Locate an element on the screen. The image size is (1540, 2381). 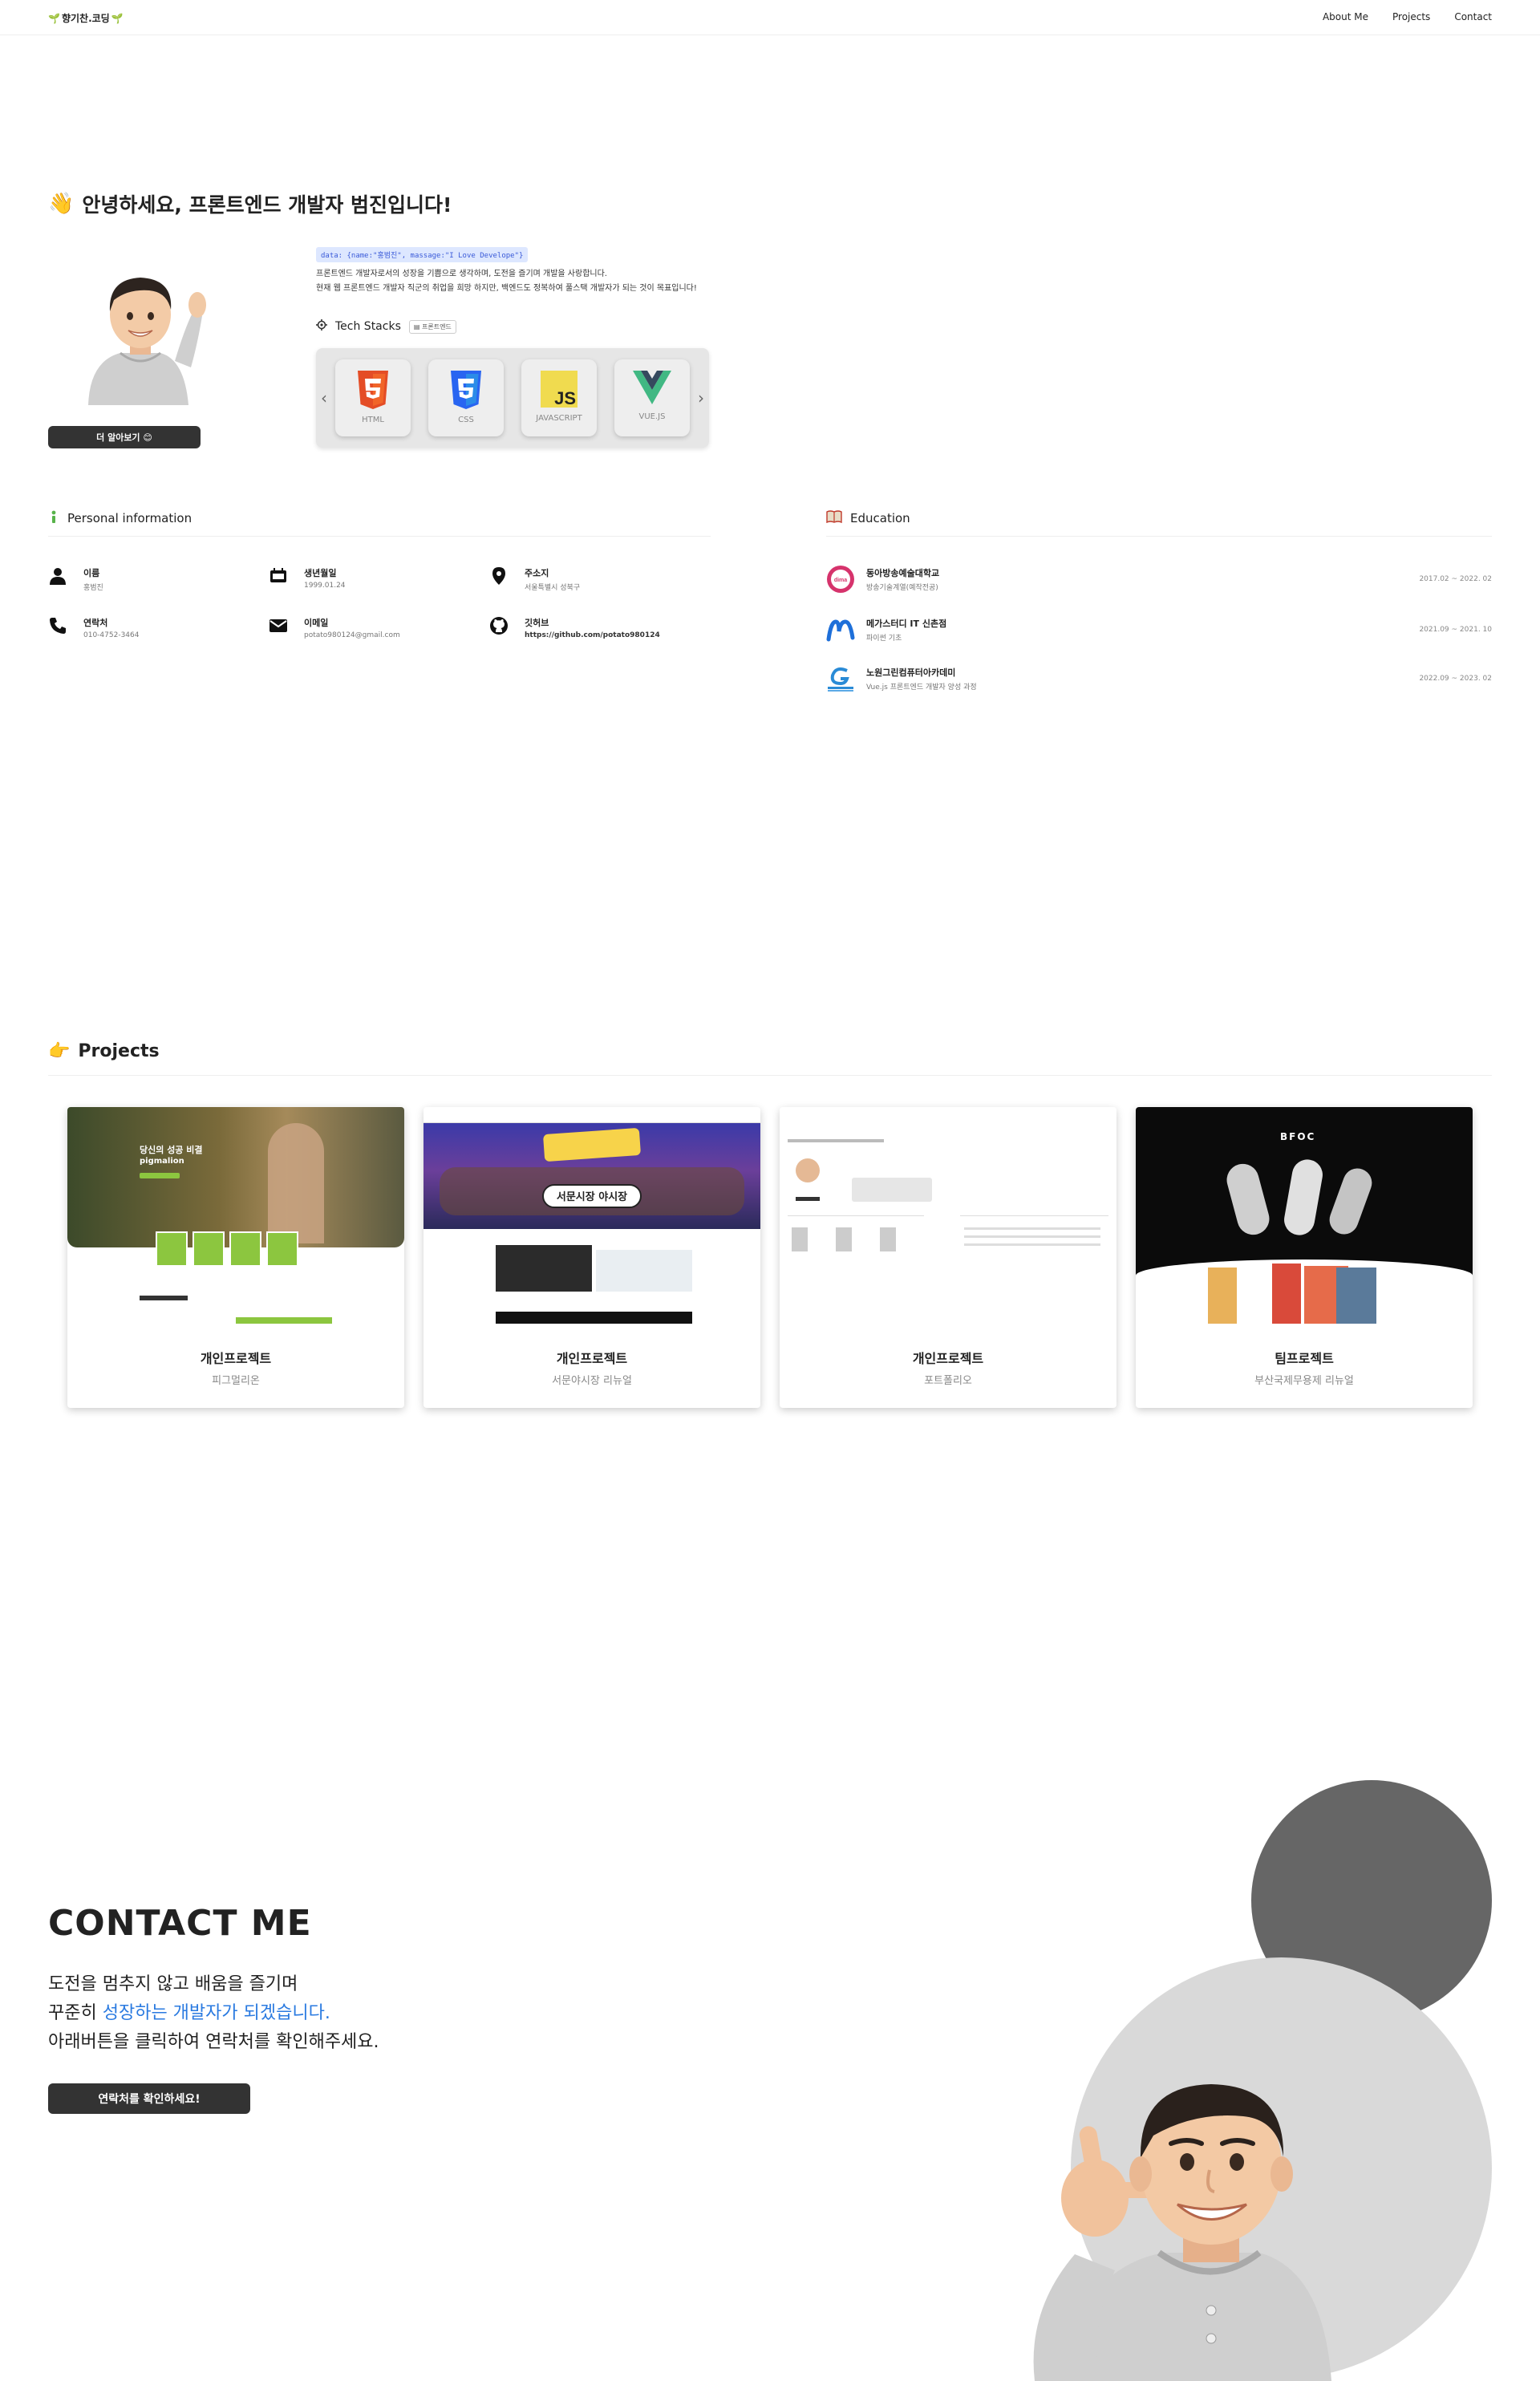
contact-line-2: 꾸준히 성장하는 개발자가 되겠습니다. is located at coordinates (213, 2013).